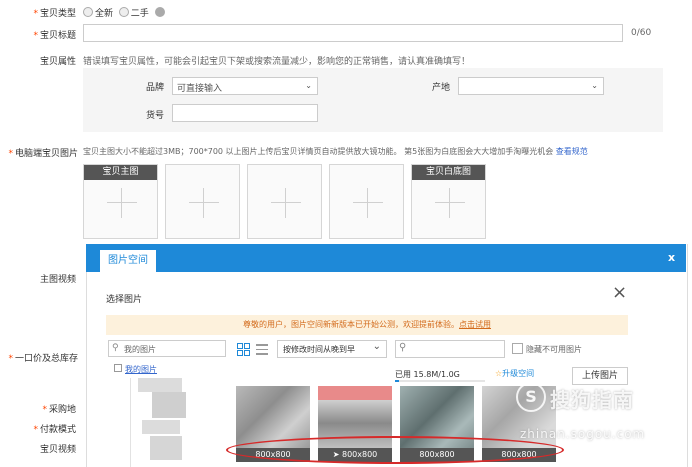 The height and width of the screenshot is (467, 692). I want to click on annotation-ellipse, so click(395, 450).